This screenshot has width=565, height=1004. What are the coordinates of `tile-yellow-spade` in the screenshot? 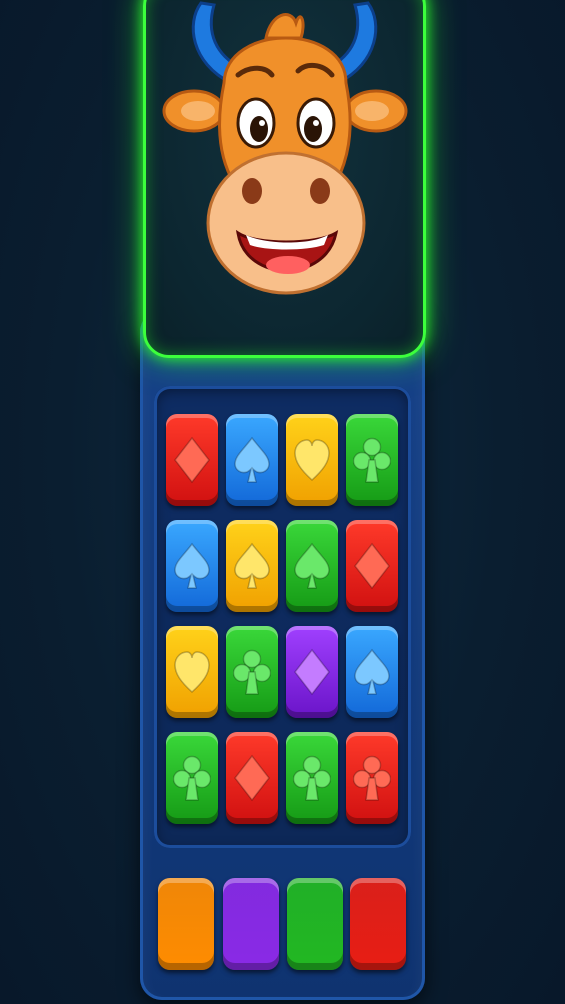 It's located at (252, 566).